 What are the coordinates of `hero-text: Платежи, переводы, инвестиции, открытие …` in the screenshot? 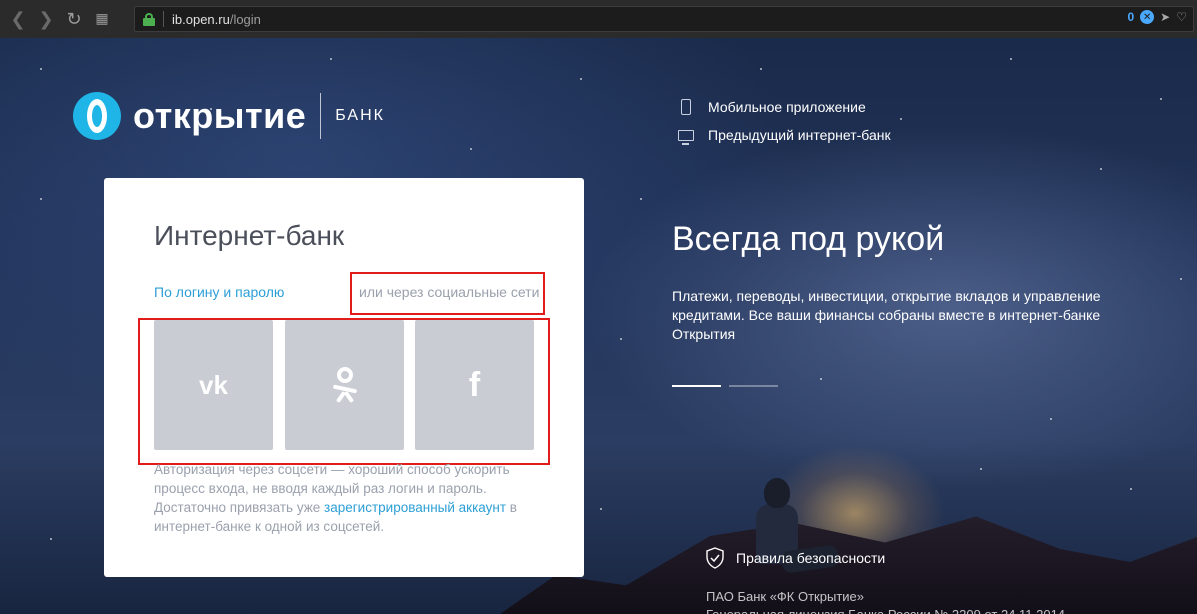 It's located at (886, 315).